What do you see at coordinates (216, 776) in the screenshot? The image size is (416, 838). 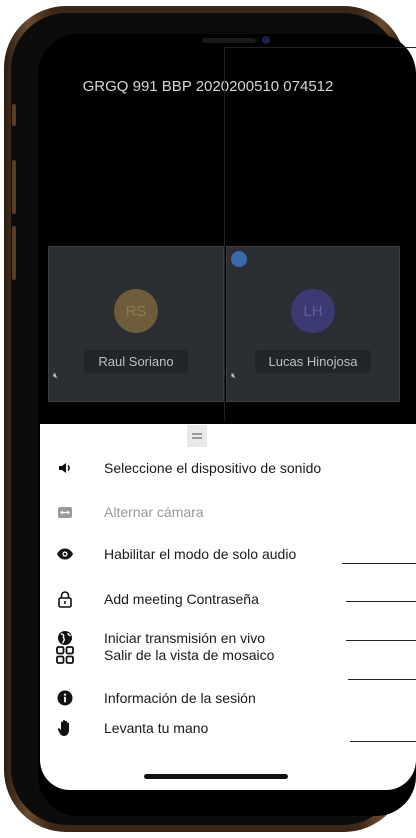 I see `home-indicator` at bounding box center [216, 776].